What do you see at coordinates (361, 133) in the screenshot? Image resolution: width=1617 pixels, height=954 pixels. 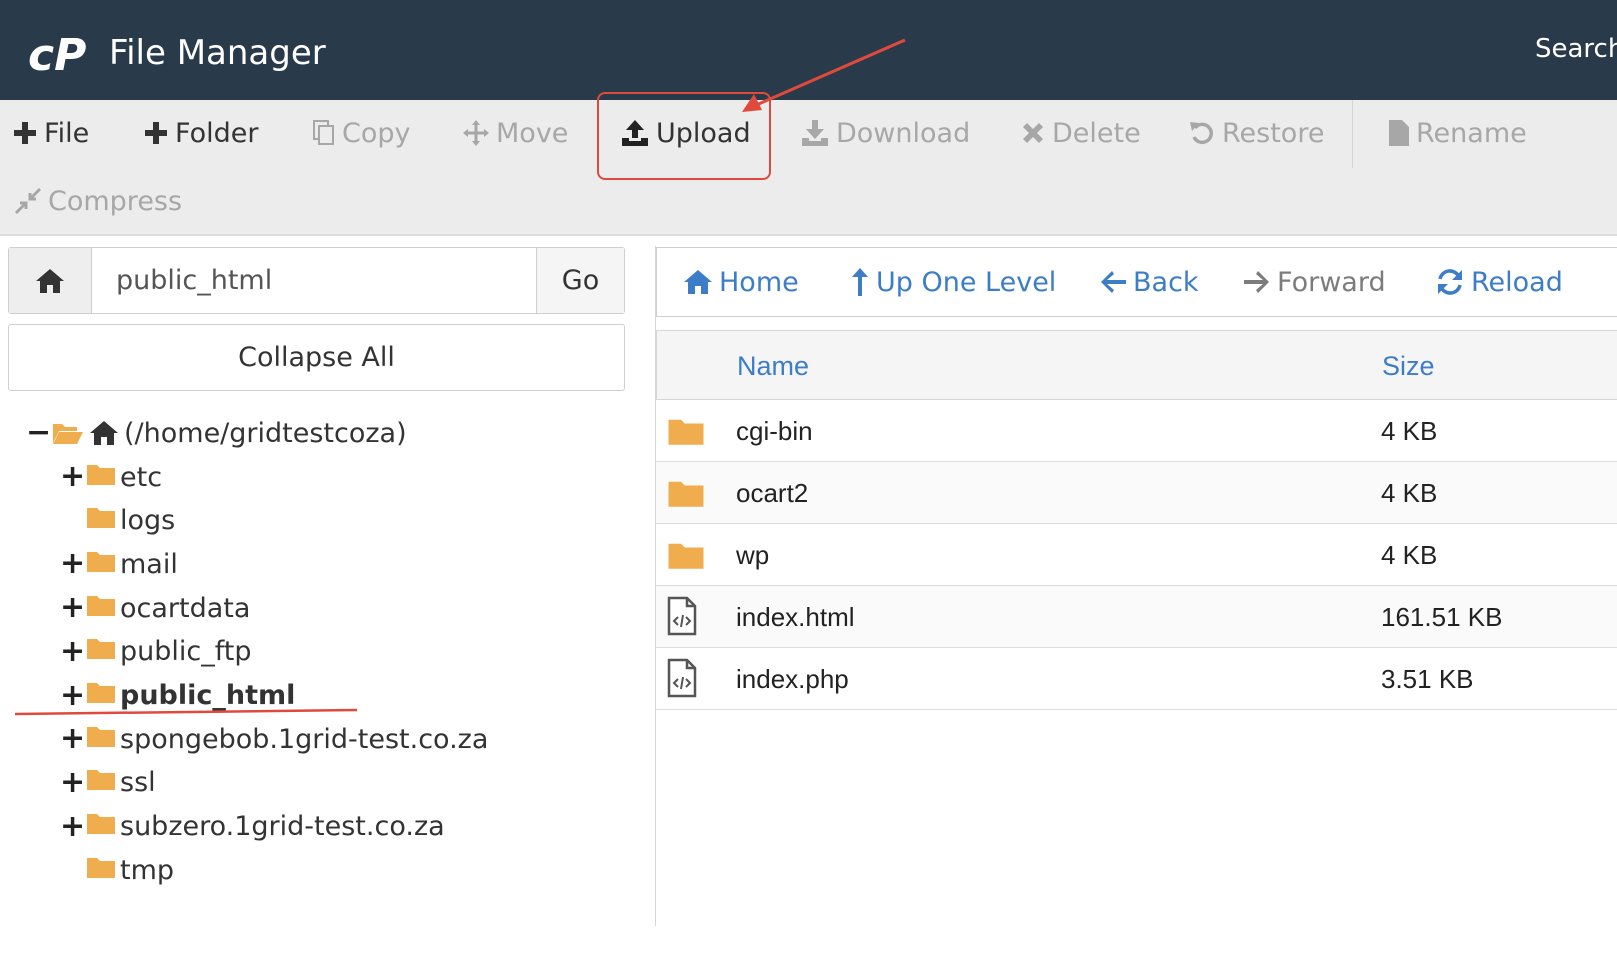 I see `copy-button: Copy` at bounding box center [361, 133].